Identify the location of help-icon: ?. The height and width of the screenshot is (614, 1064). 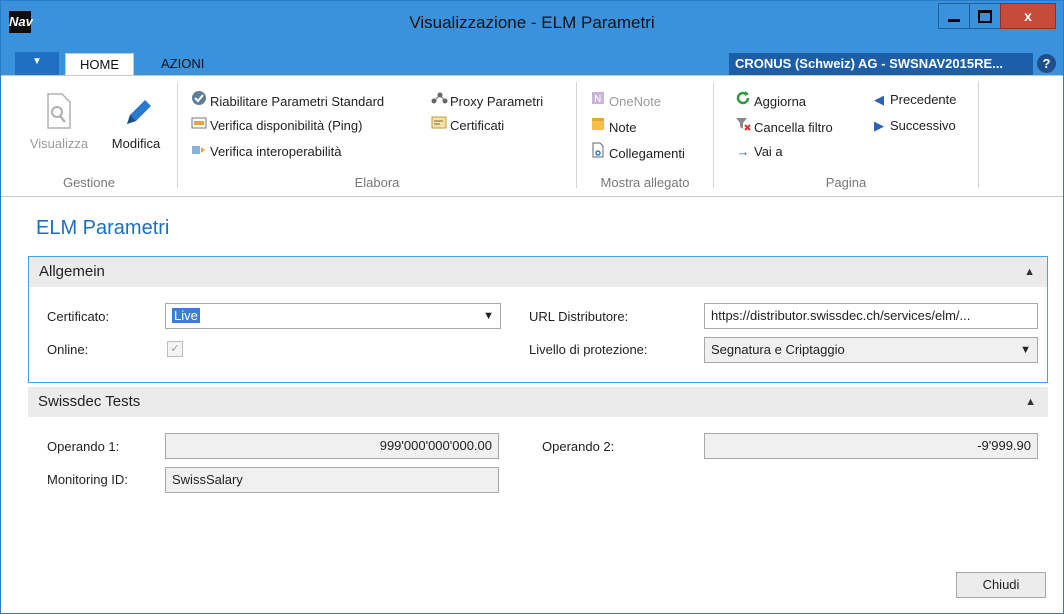
(1046, 63).